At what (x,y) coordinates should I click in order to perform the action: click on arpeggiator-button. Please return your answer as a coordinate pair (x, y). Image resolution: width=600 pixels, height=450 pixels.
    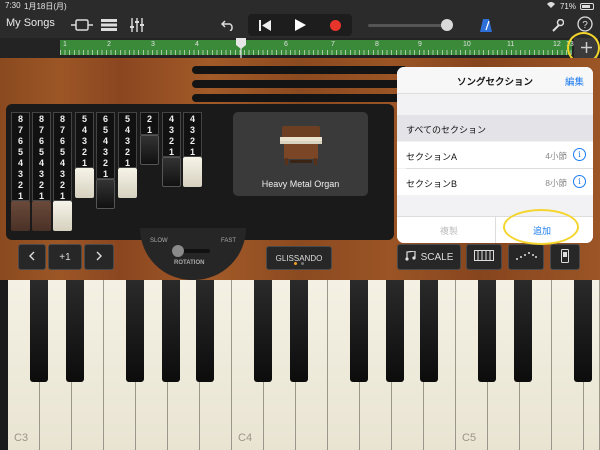
    Looking at the image, I should click on (526, 257).